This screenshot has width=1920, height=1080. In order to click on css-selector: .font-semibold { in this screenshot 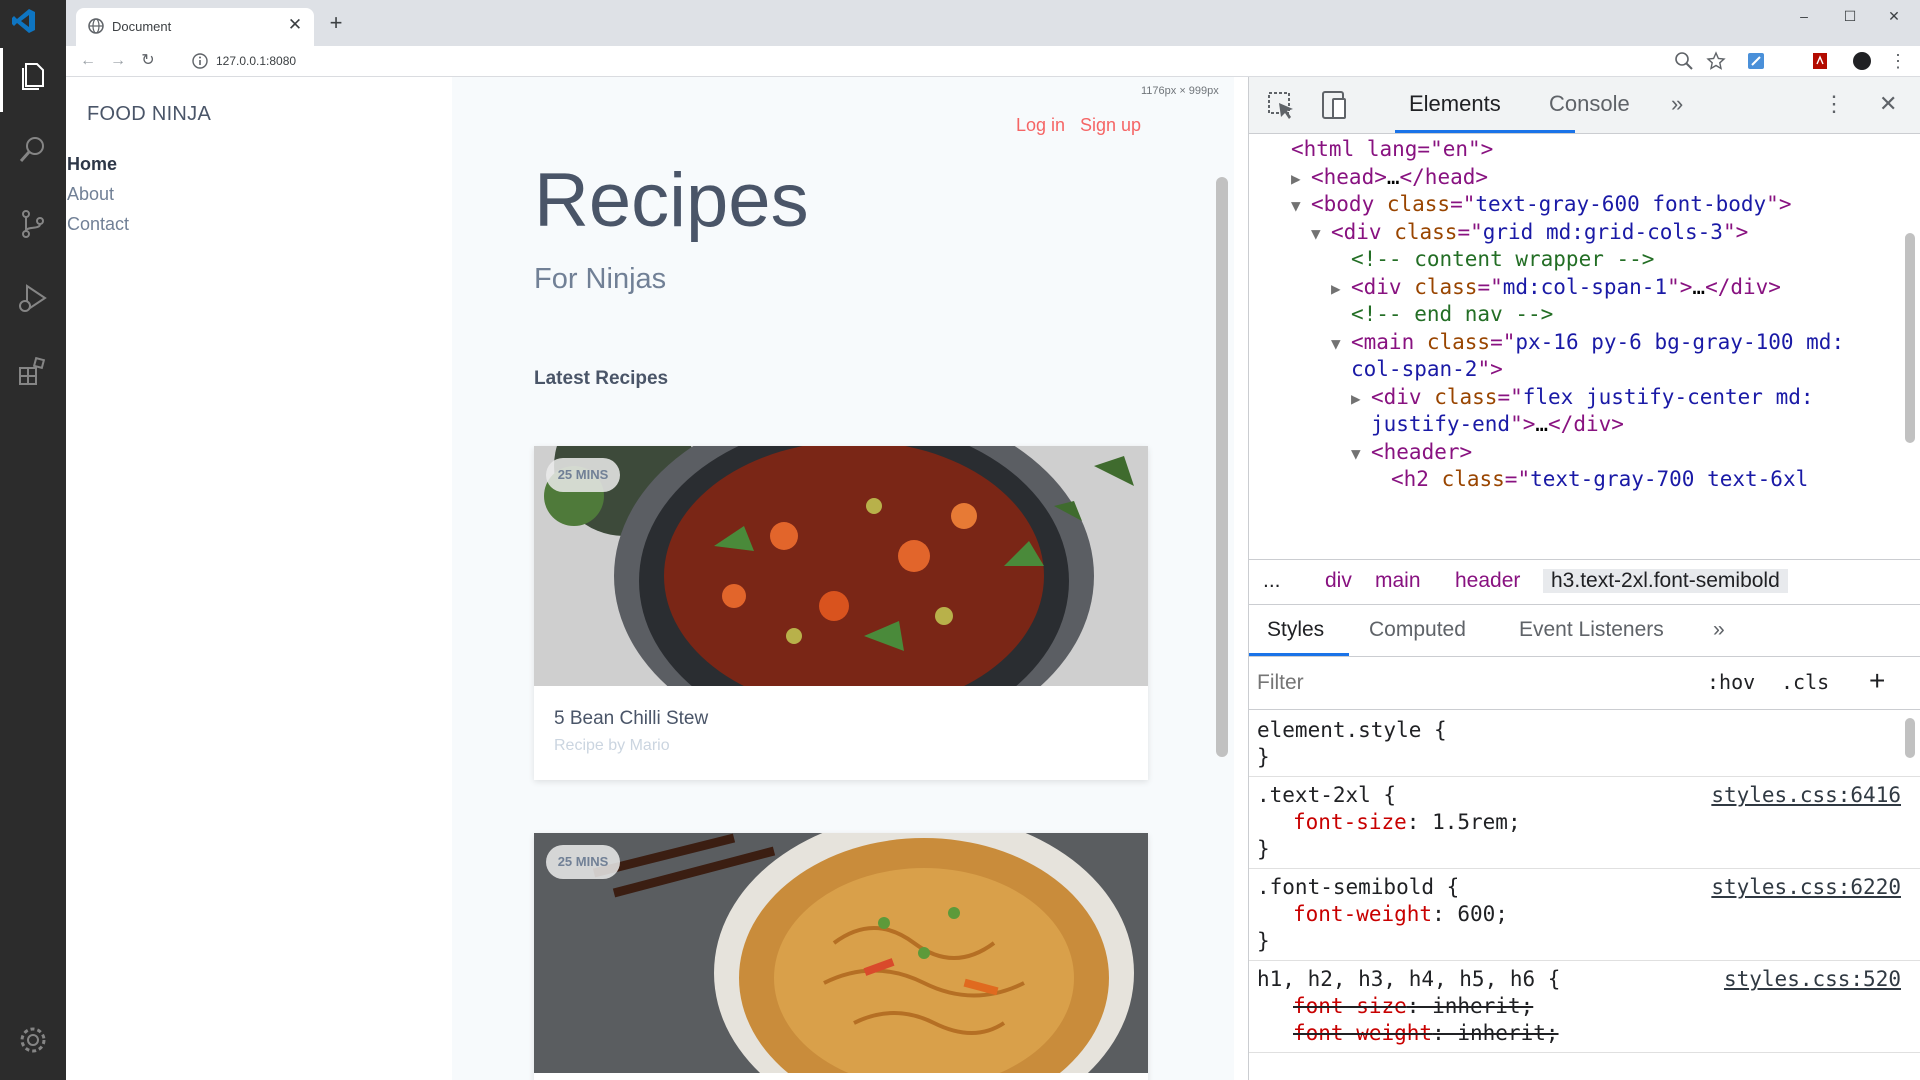, I will do `click(1358, 887)`.